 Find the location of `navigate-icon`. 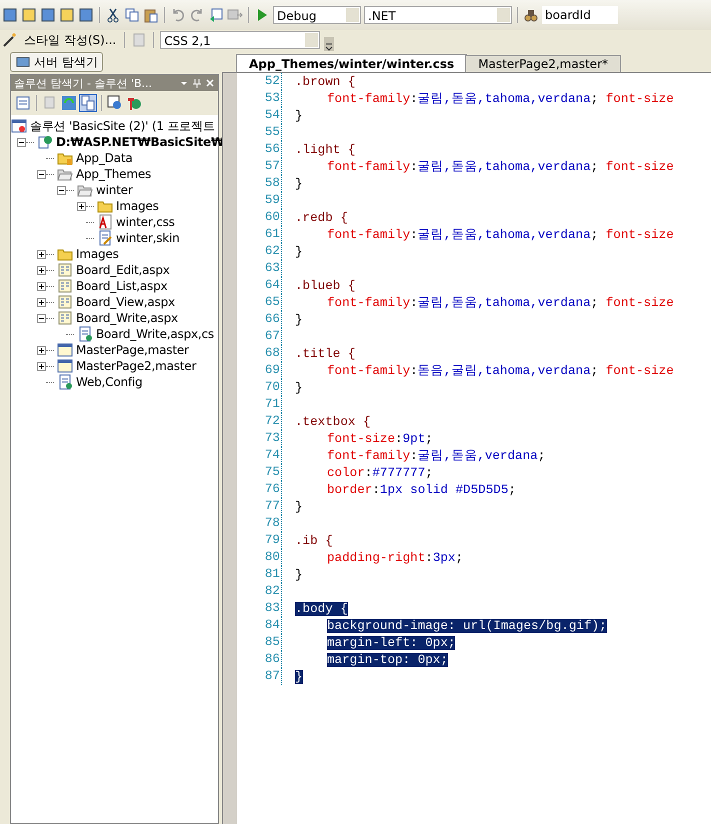

navigate-icon is located at coordinates (216, 15).